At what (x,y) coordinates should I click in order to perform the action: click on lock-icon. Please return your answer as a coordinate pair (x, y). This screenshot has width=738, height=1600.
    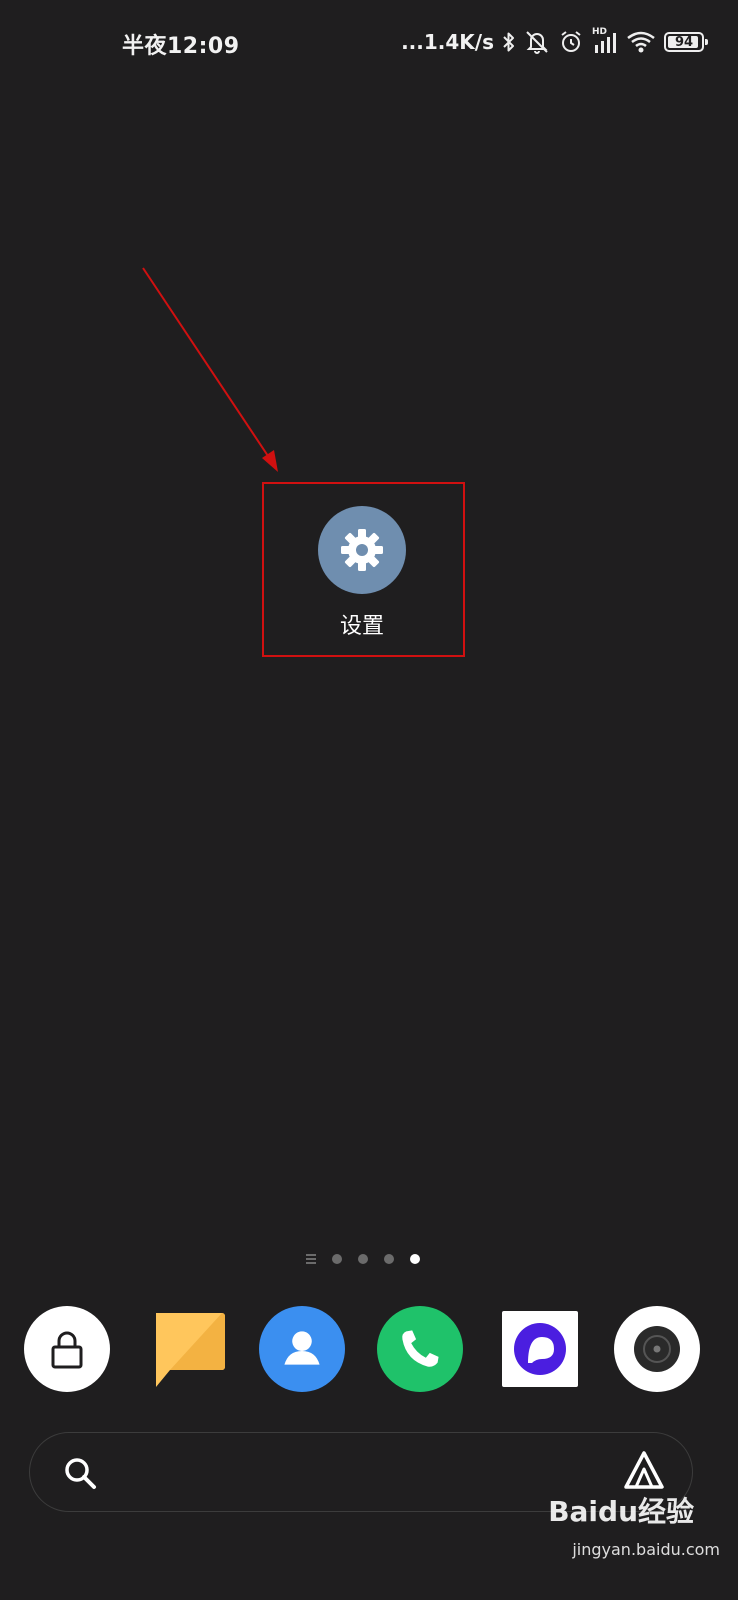
    Looking at the image, I should click on (67, 1349).